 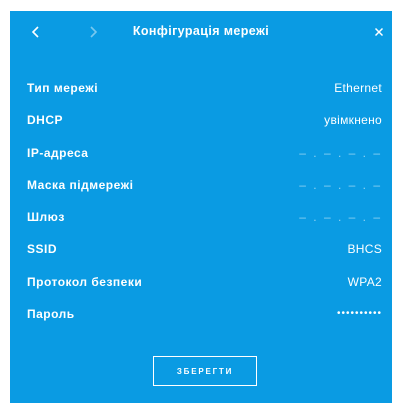 I want to click on setting-label: DHCP, so click(x=45, y=120).